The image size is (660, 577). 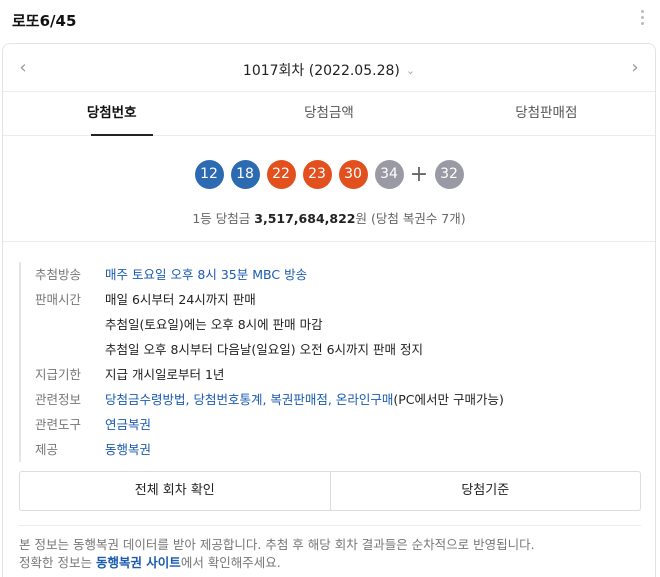 What do you see at coordinates (635, 68) in the screenshot?
I see `chevron-right-icon: ›` at bounding box center [635, 68].